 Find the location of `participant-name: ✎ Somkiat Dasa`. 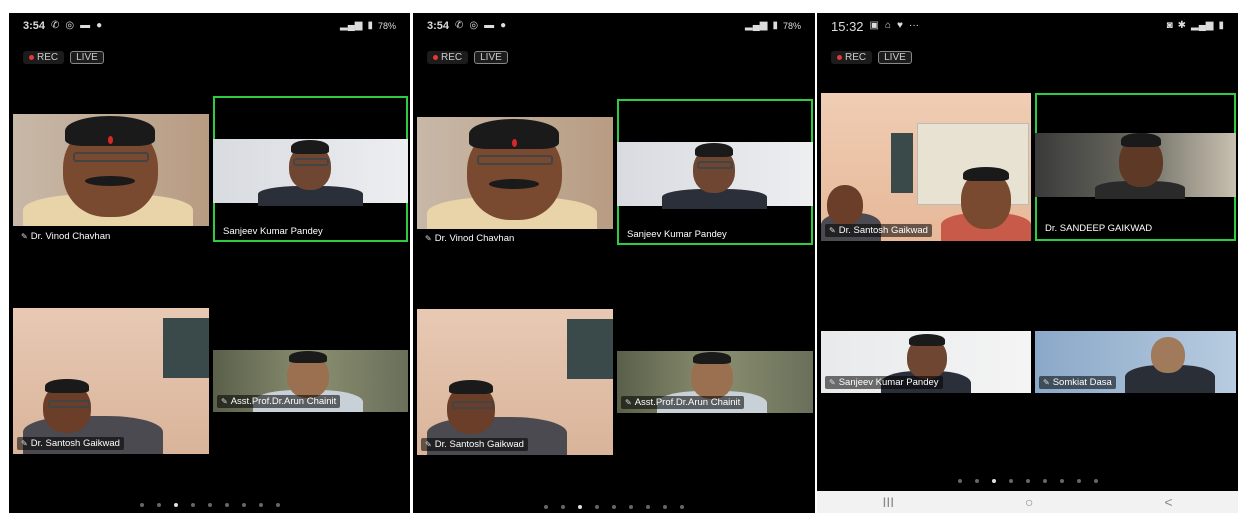

participant-name: ✎ Somkiat Dasa is located at coordinates (1077, 382).